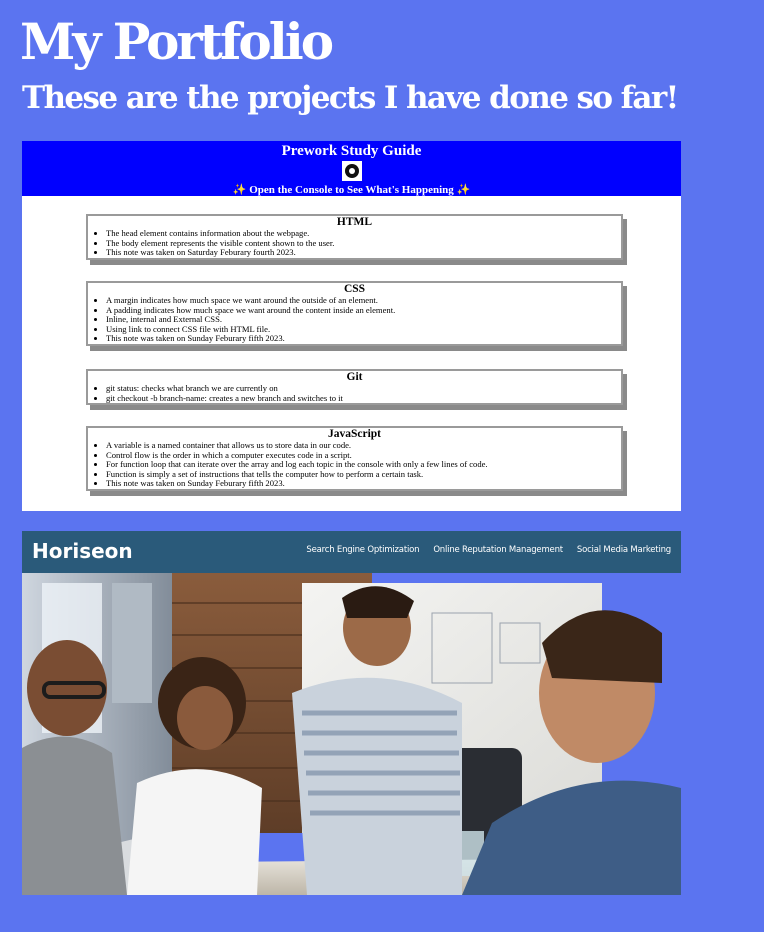  What do you see at coordinates (351, 151) in the screenshot?
I see `study-guide-title: Prework Study Guide` at bounding box center [351, 151].